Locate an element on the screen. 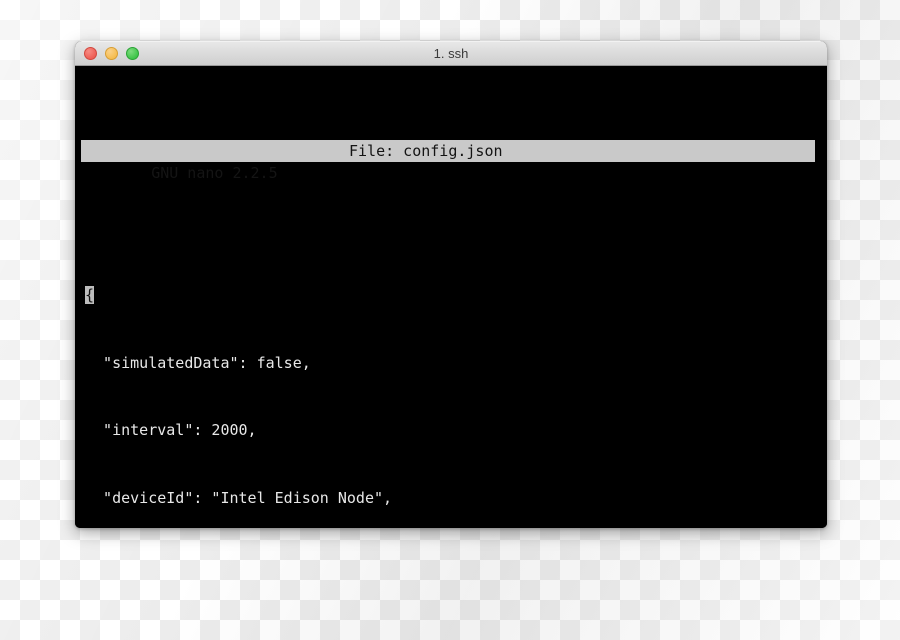 This screenshot has height=640, width=900. window-titlebar: 1. ssh is located at coordinates (451, 53).